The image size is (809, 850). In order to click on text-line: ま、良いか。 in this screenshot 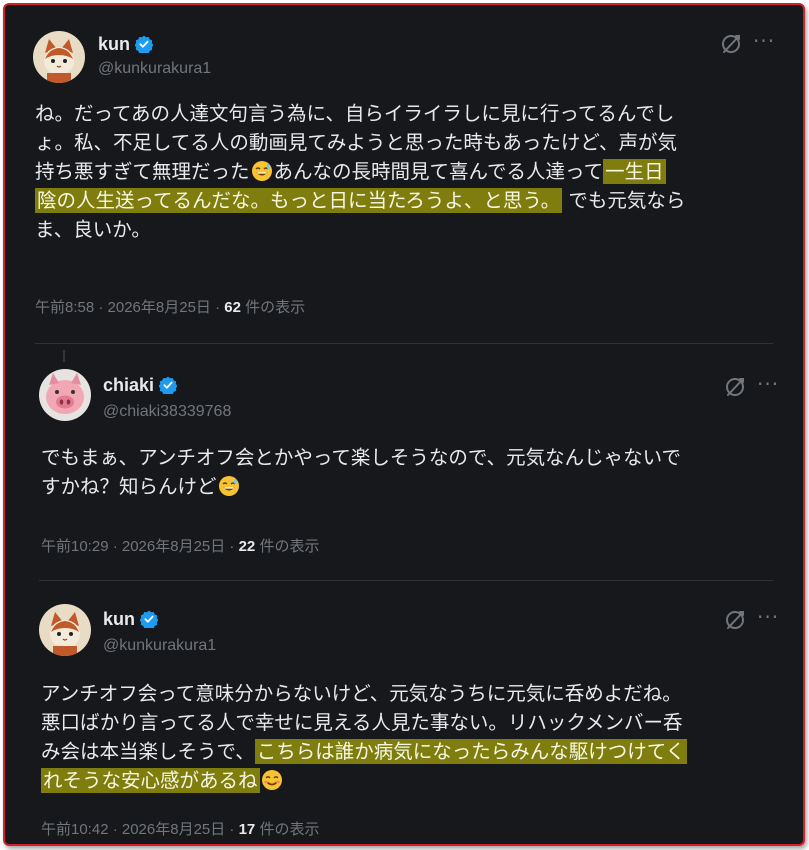, I will do `click(360, 229)`.